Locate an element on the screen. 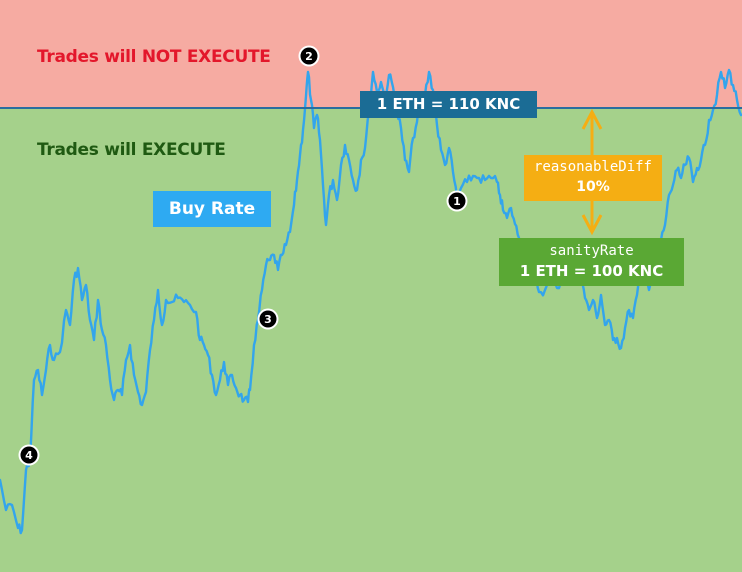 Image resolution: width=742 pixels, height=572 pixels. marker-1-label: 1 is located at coordinates (457, 201).